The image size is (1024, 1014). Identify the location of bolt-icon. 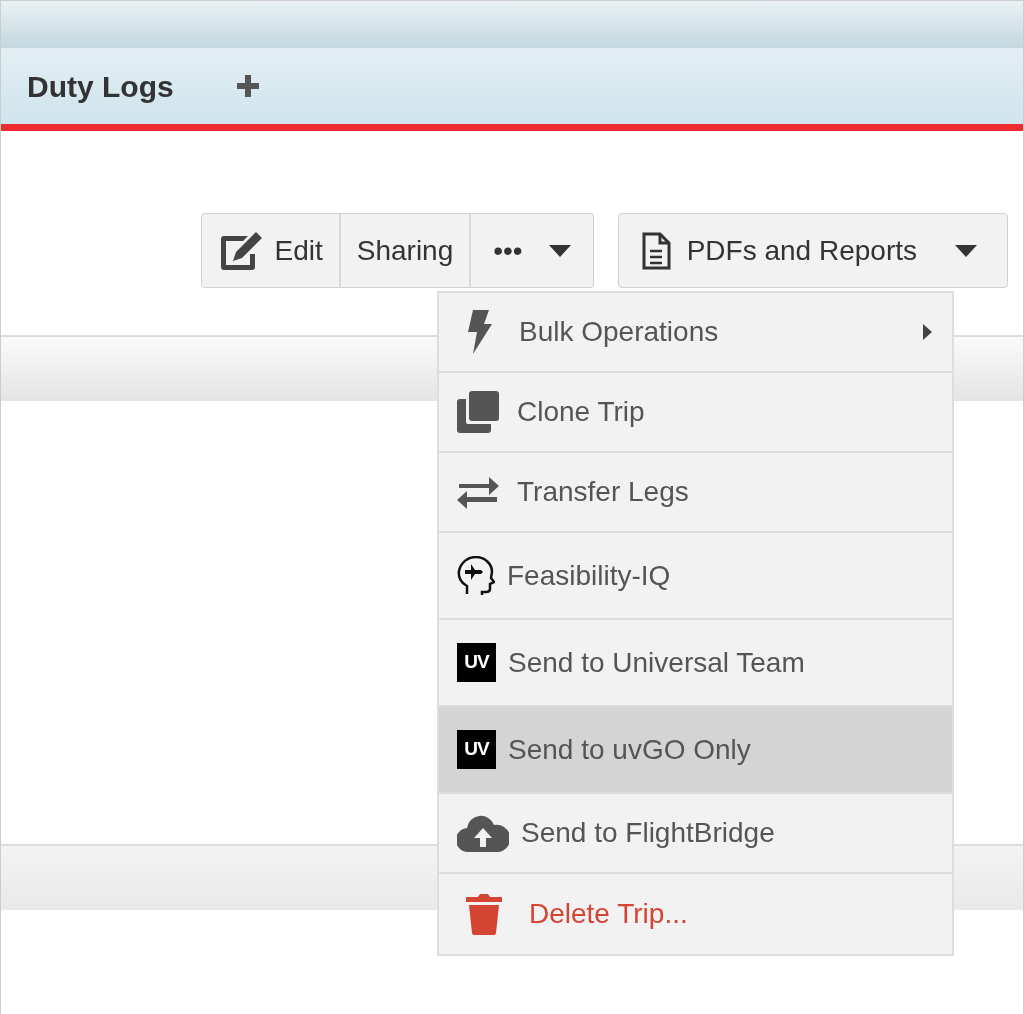
(479, 332).